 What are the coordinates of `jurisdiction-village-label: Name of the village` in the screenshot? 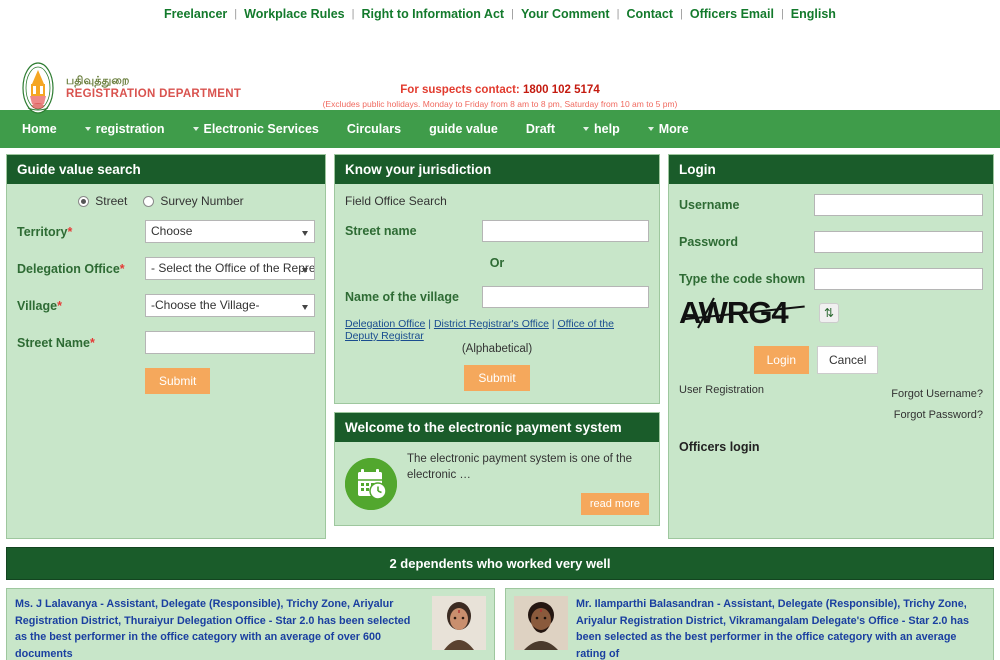 It's located at (402, 297).